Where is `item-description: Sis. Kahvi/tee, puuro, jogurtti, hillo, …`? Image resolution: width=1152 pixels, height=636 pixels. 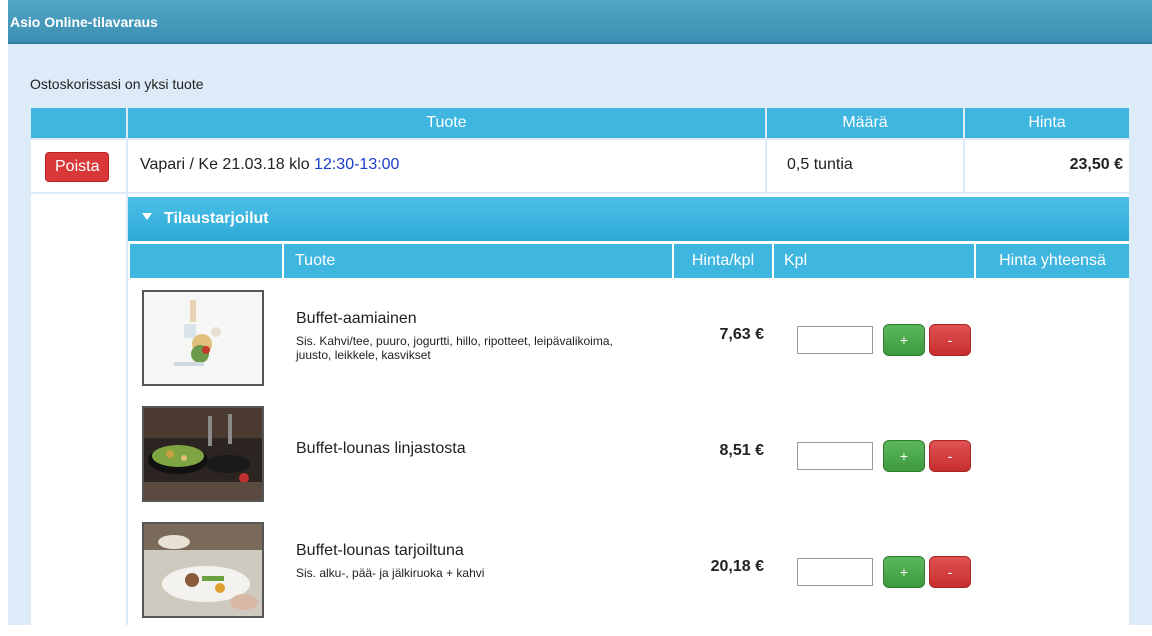
item-description: Sis. Kahvi/tee, puuro, jogurtti, hillo, … is located at coordinates (454, 348).